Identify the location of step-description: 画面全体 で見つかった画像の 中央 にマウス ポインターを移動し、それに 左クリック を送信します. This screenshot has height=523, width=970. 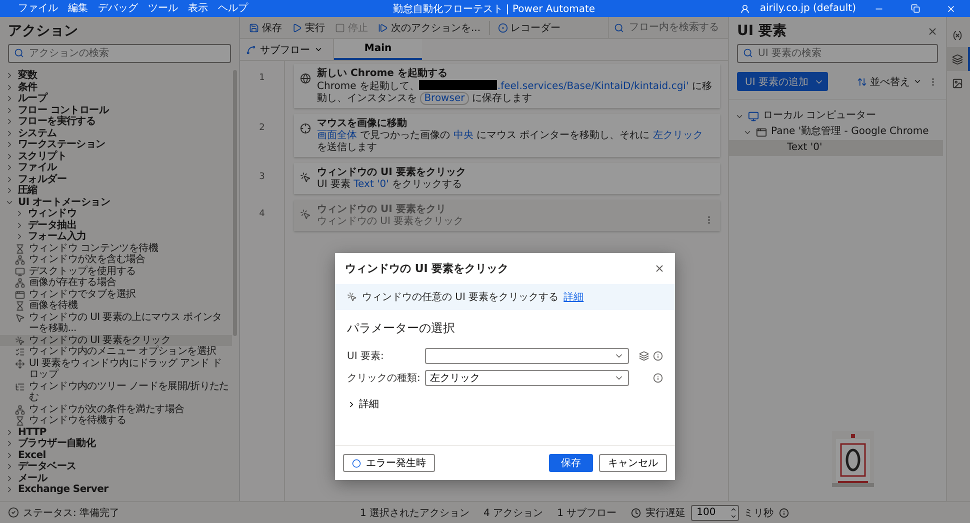
(510, 142).